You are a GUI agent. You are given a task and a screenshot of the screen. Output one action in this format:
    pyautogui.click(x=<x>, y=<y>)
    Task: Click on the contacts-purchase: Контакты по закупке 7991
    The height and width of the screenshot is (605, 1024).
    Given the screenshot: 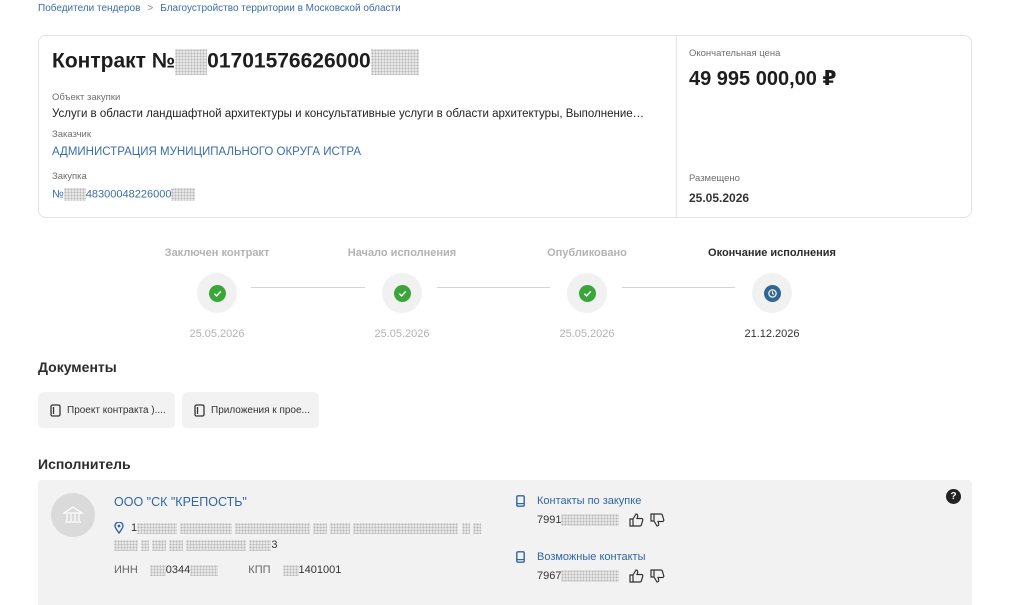 What is the action you would take?
    pyautogui.click(x=590, y=511)
    